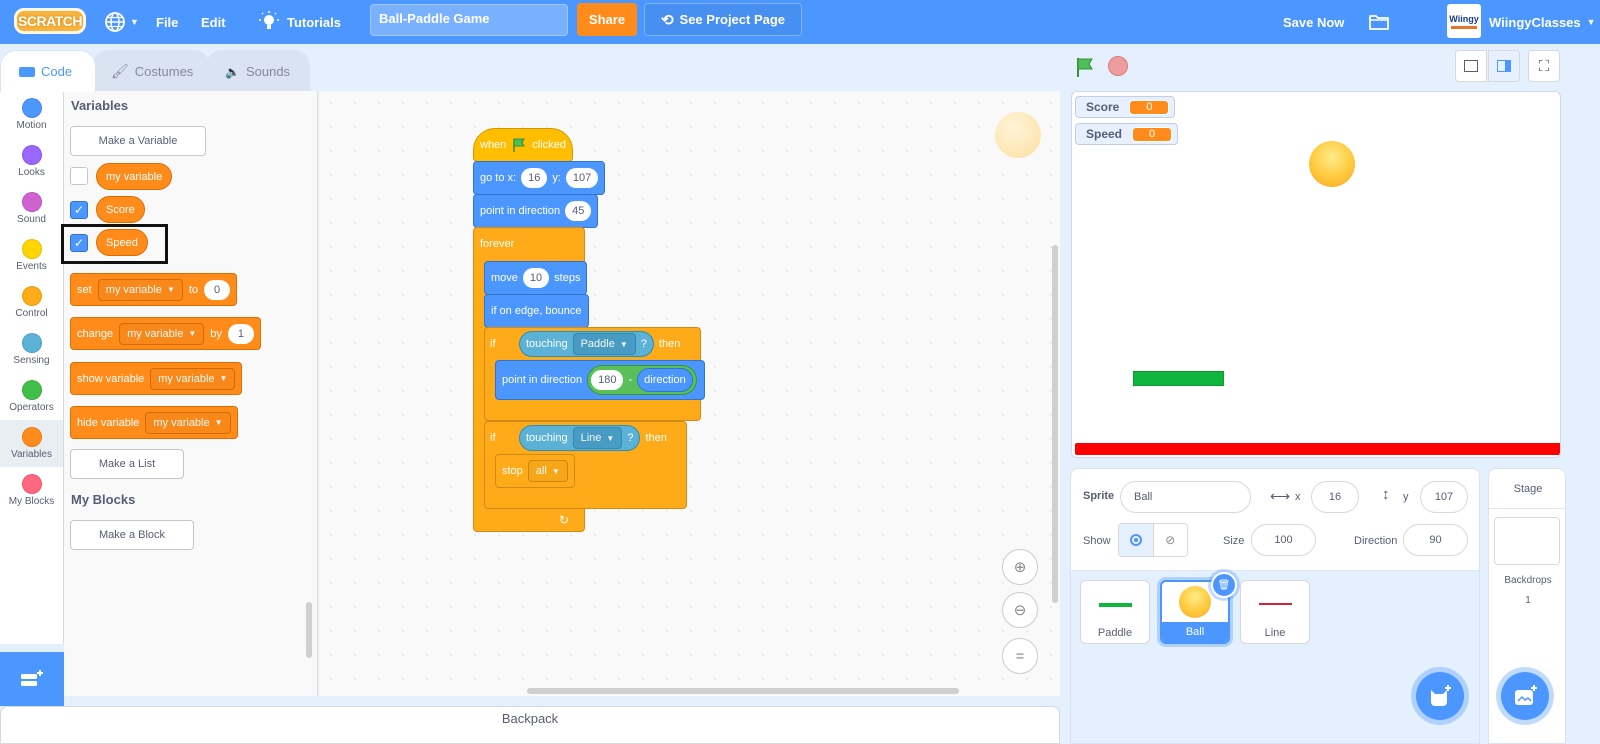  I want to click on value-input: 0, so click(217, 289).